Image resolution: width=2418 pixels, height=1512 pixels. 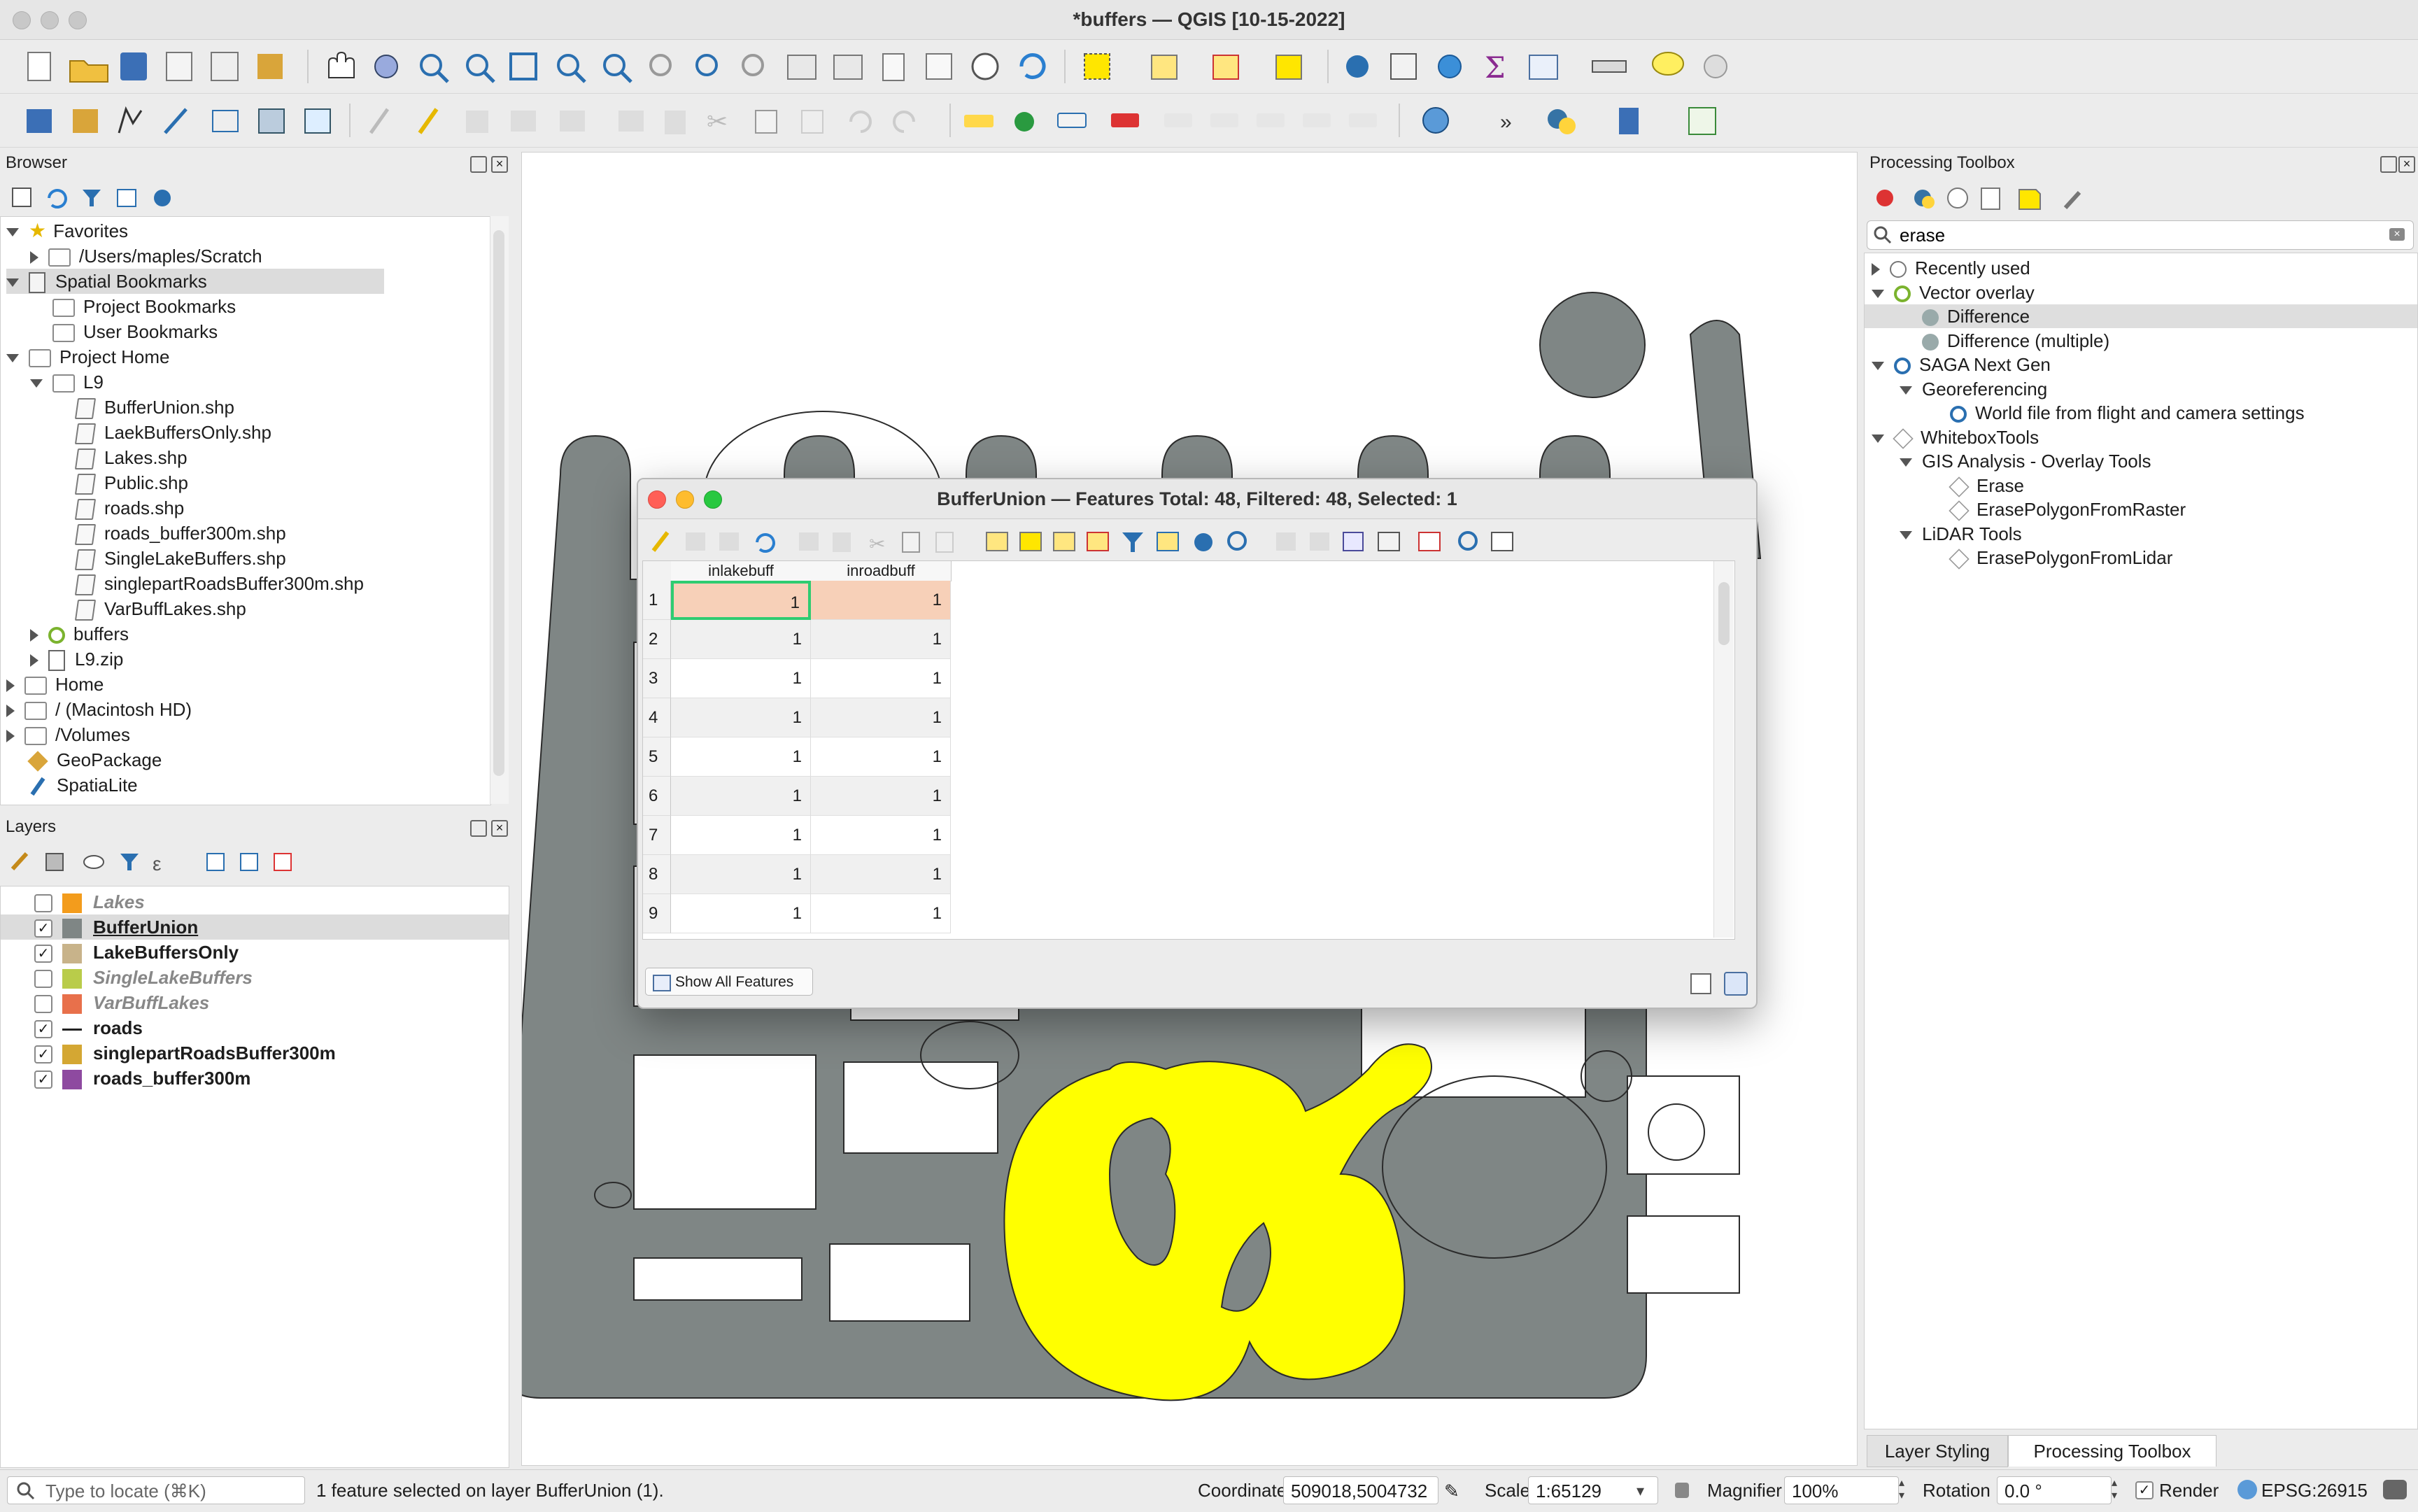 What do you see at coordinates (657, 835) in the screenshot?
I see `row-header: 7` at bounding box center [657, 835].